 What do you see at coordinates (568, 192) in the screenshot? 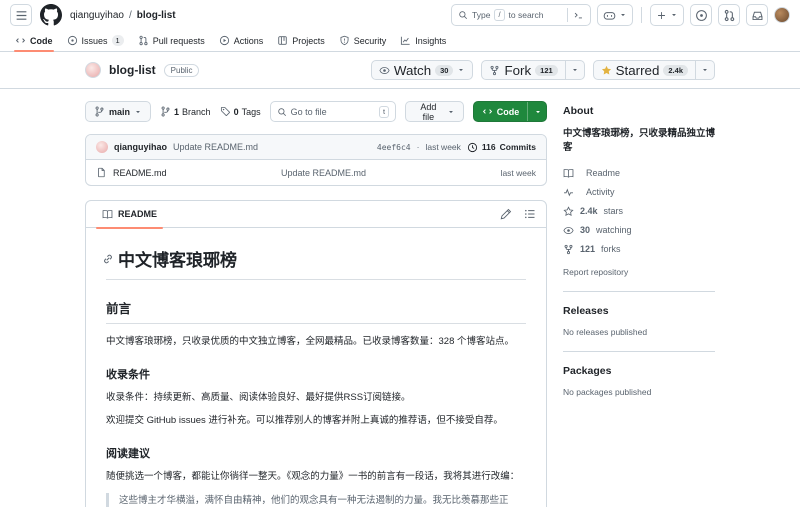
I see `pulse-icon` at bounding box center [568, 192].